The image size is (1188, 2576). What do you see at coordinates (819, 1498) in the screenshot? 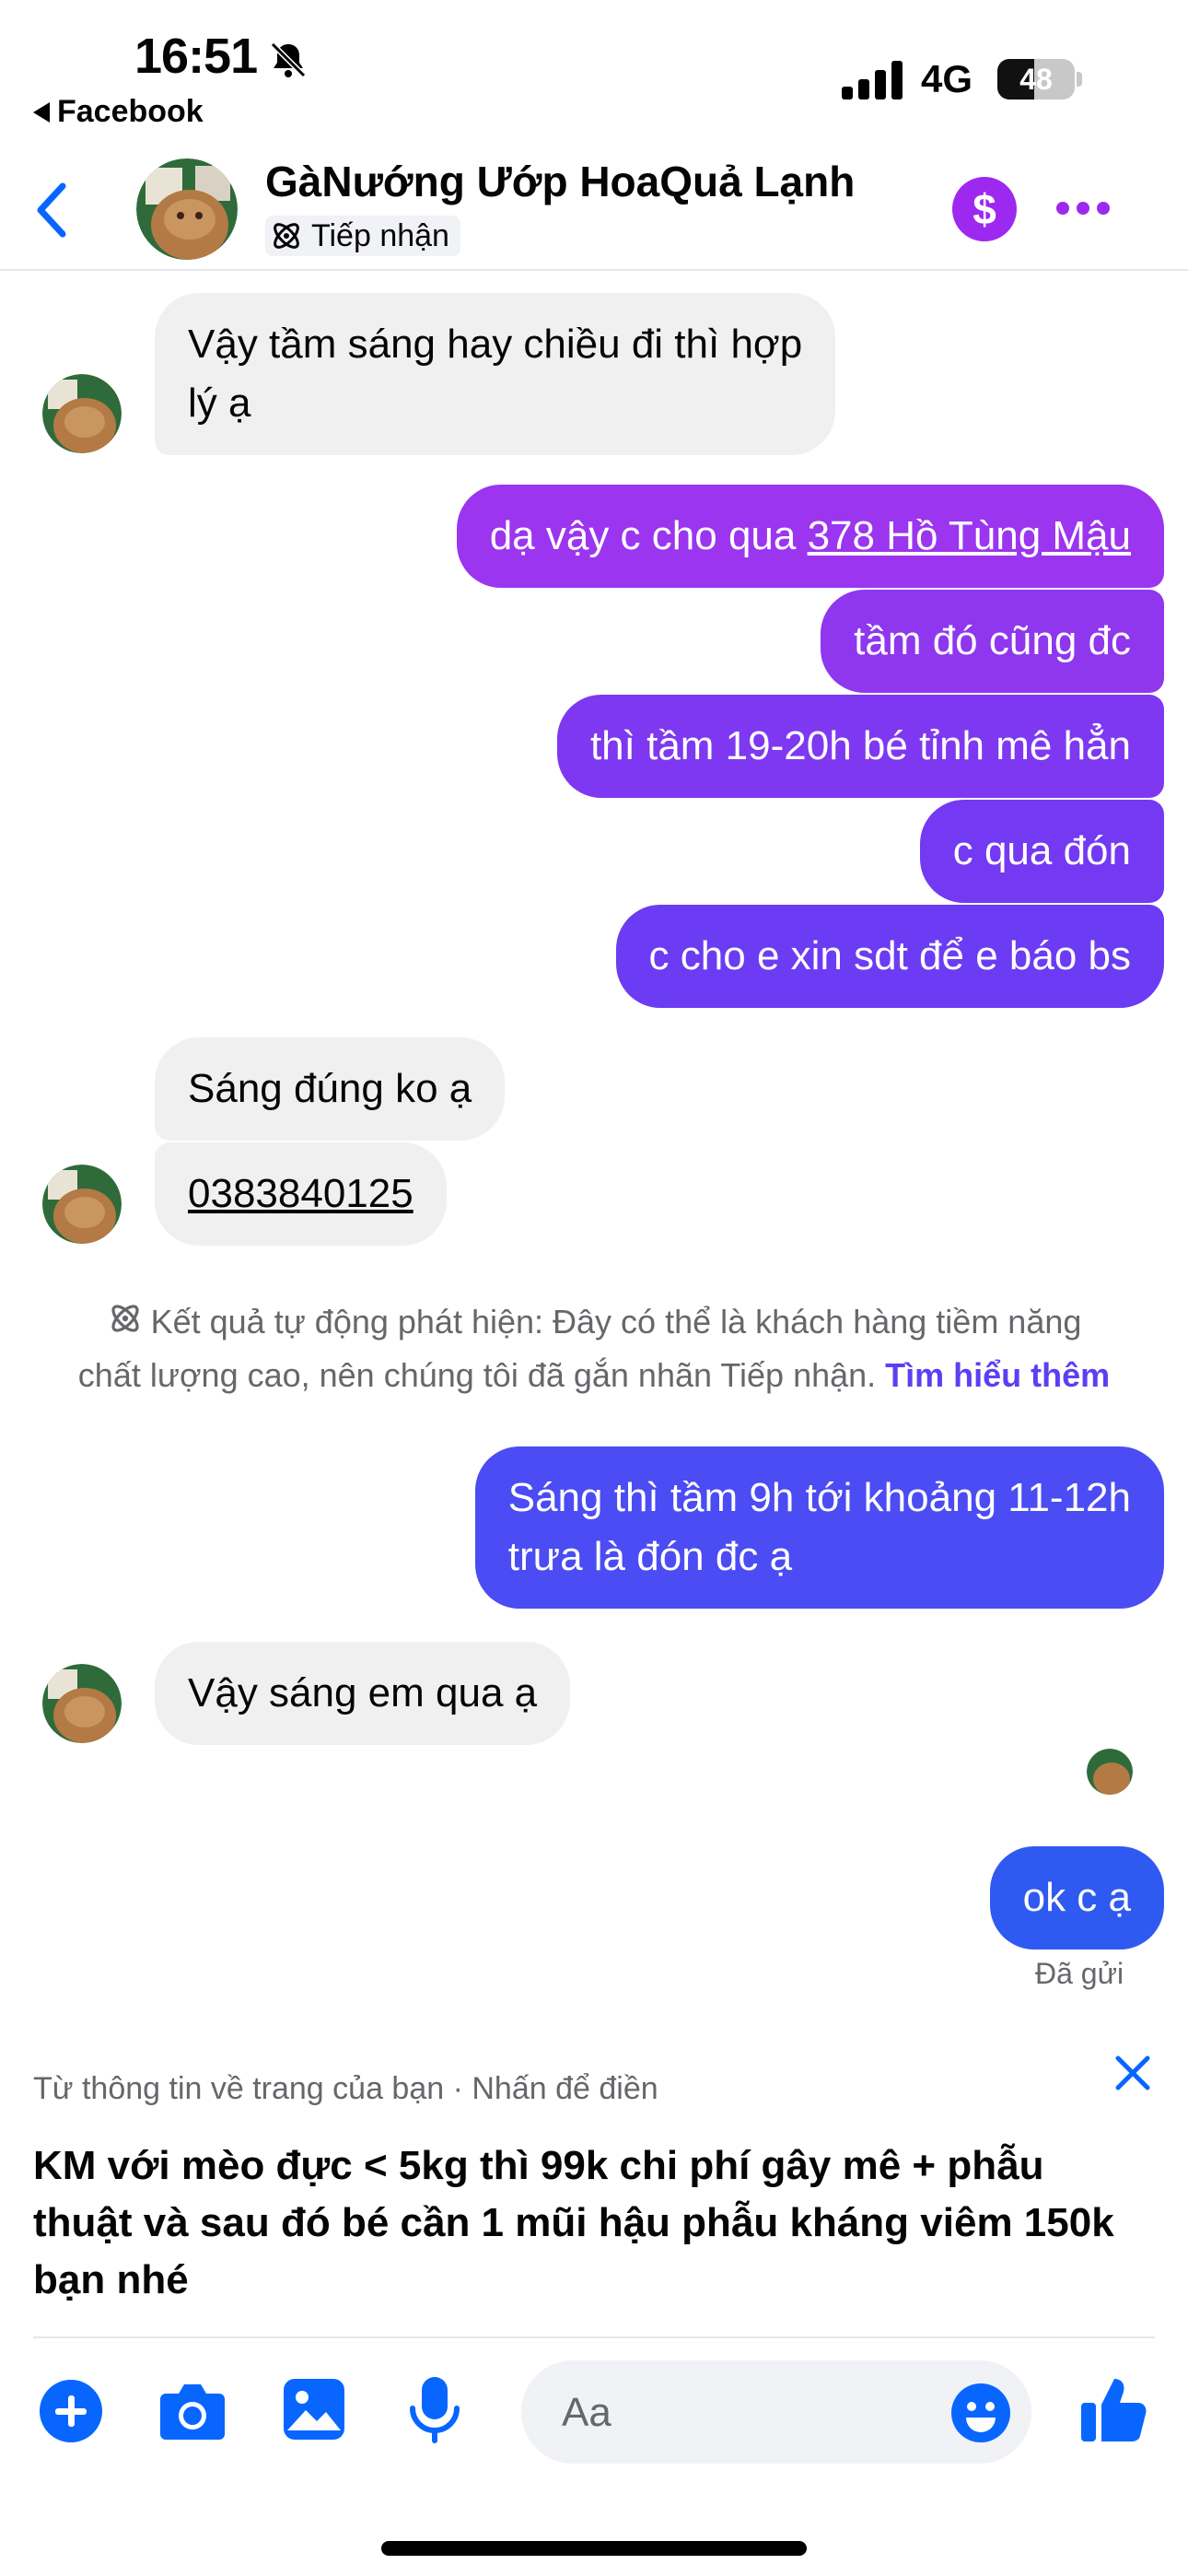
I see `message-line: Sáng thì tầm 9h tới khoảng 11-12h` at bounding box center [819, 1498].